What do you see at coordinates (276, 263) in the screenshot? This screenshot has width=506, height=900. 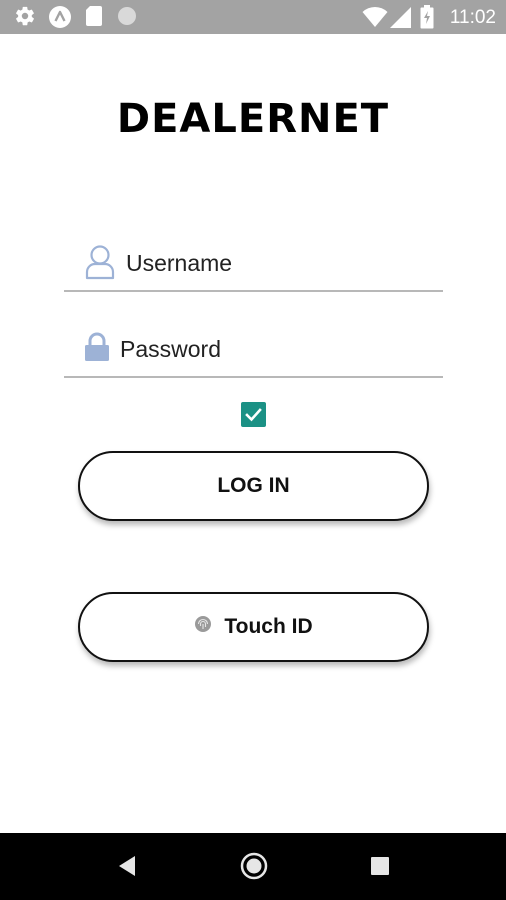 I see `username-input` at bounding box center [276, 263].